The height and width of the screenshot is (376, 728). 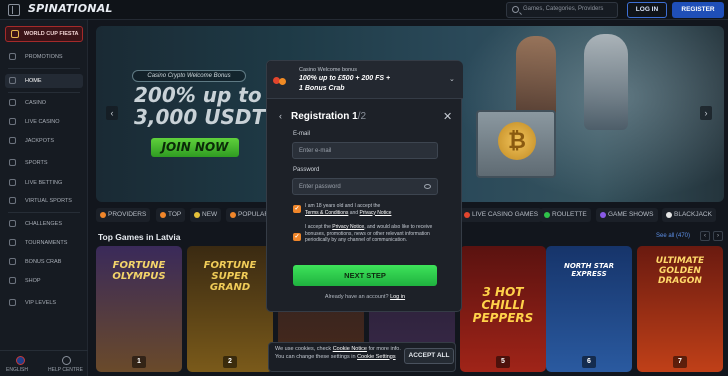 What do you see at coordinates (12, 242) in the screenshot?
I see `tournaments-icon` at bounding box center [12, 242].